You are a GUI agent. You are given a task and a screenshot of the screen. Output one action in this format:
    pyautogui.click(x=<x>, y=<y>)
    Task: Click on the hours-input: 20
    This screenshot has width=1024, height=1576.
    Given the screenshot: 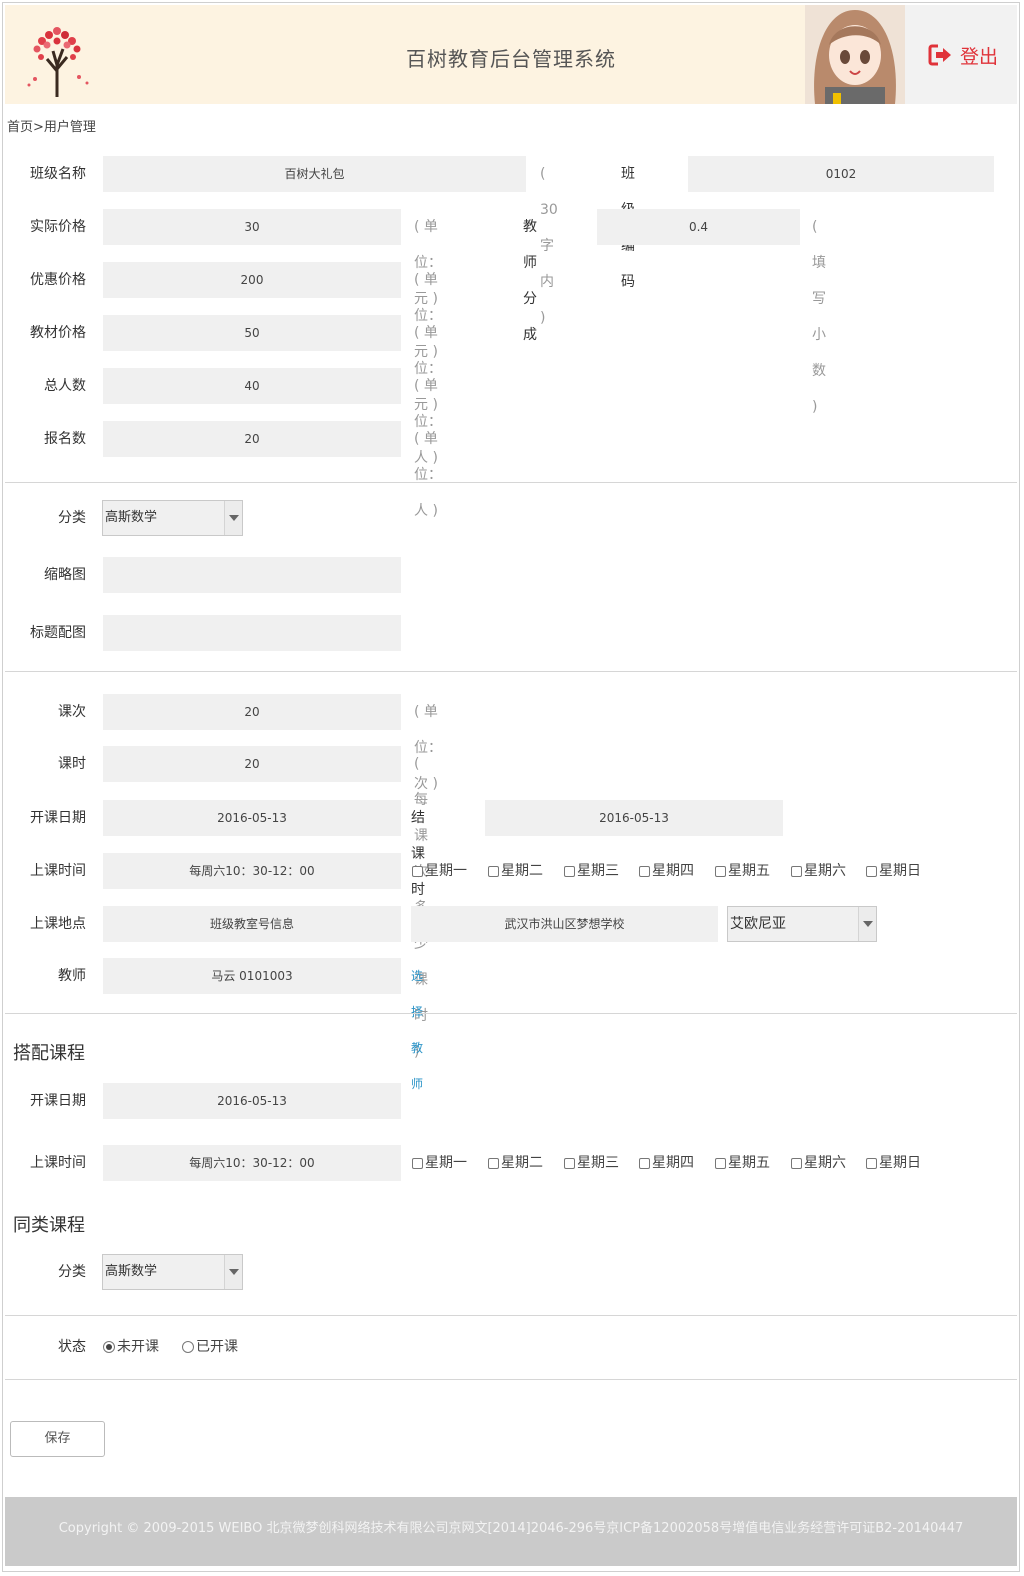 What is the action you would take?
    pyautogui.click(x=252, y=764)
    